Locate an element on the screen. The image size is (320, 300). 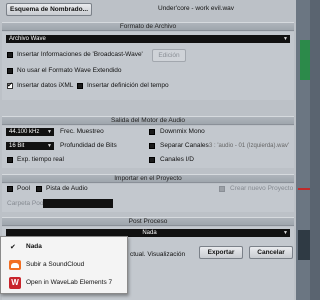
pool-label: Pool is located at coordinates (24, 188).